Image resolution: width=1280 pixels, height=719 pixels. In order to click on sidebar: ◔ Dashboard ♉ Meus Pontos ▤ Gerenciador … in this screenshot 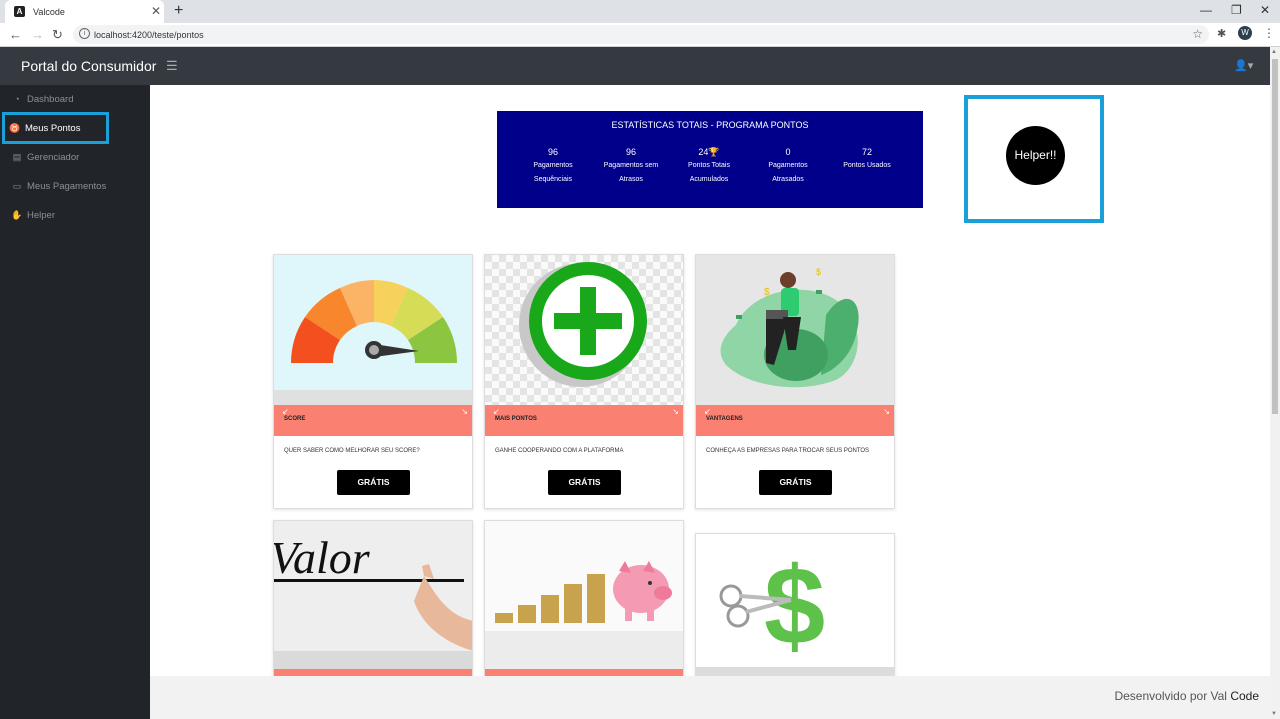, I will do `click(75, 402)`.